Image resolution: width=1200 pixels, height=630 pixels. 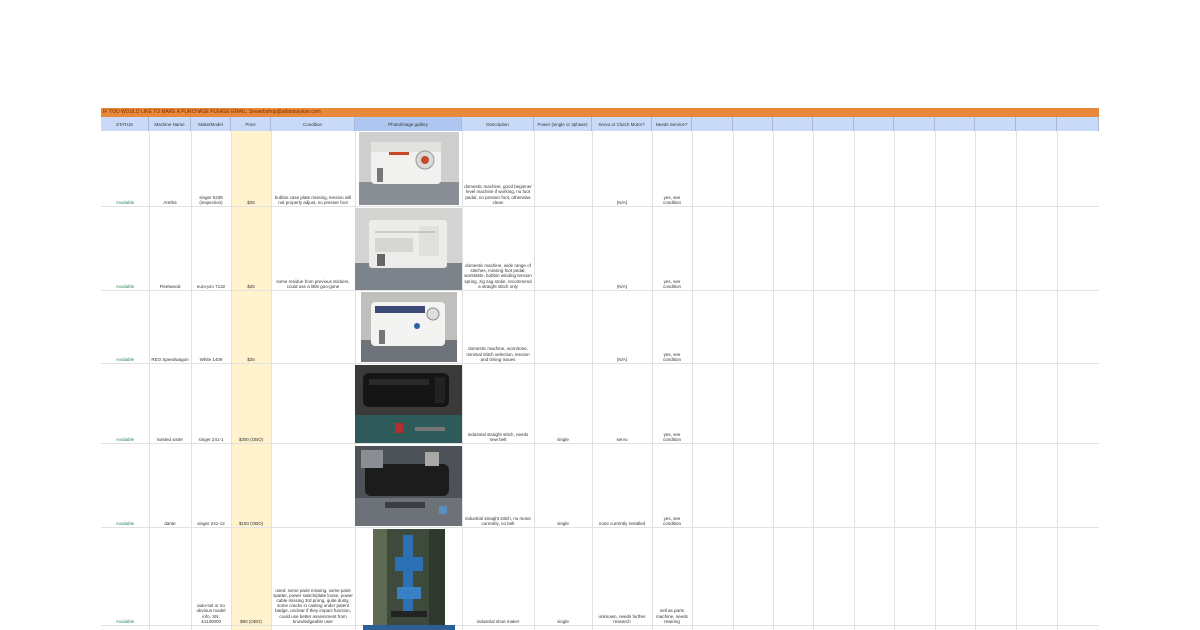 I want to click on make-model-cell: euro-pro 7132, so click(x=211, y=286).